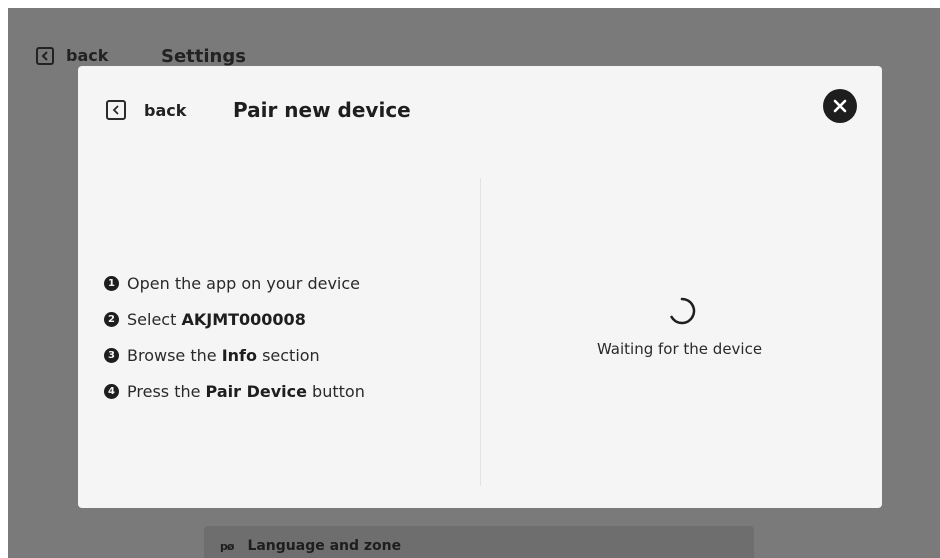  What do you see at coordinates (227, 546) in the screenshot?
I see `language-icon: pø` at bounding box center [227, 546].